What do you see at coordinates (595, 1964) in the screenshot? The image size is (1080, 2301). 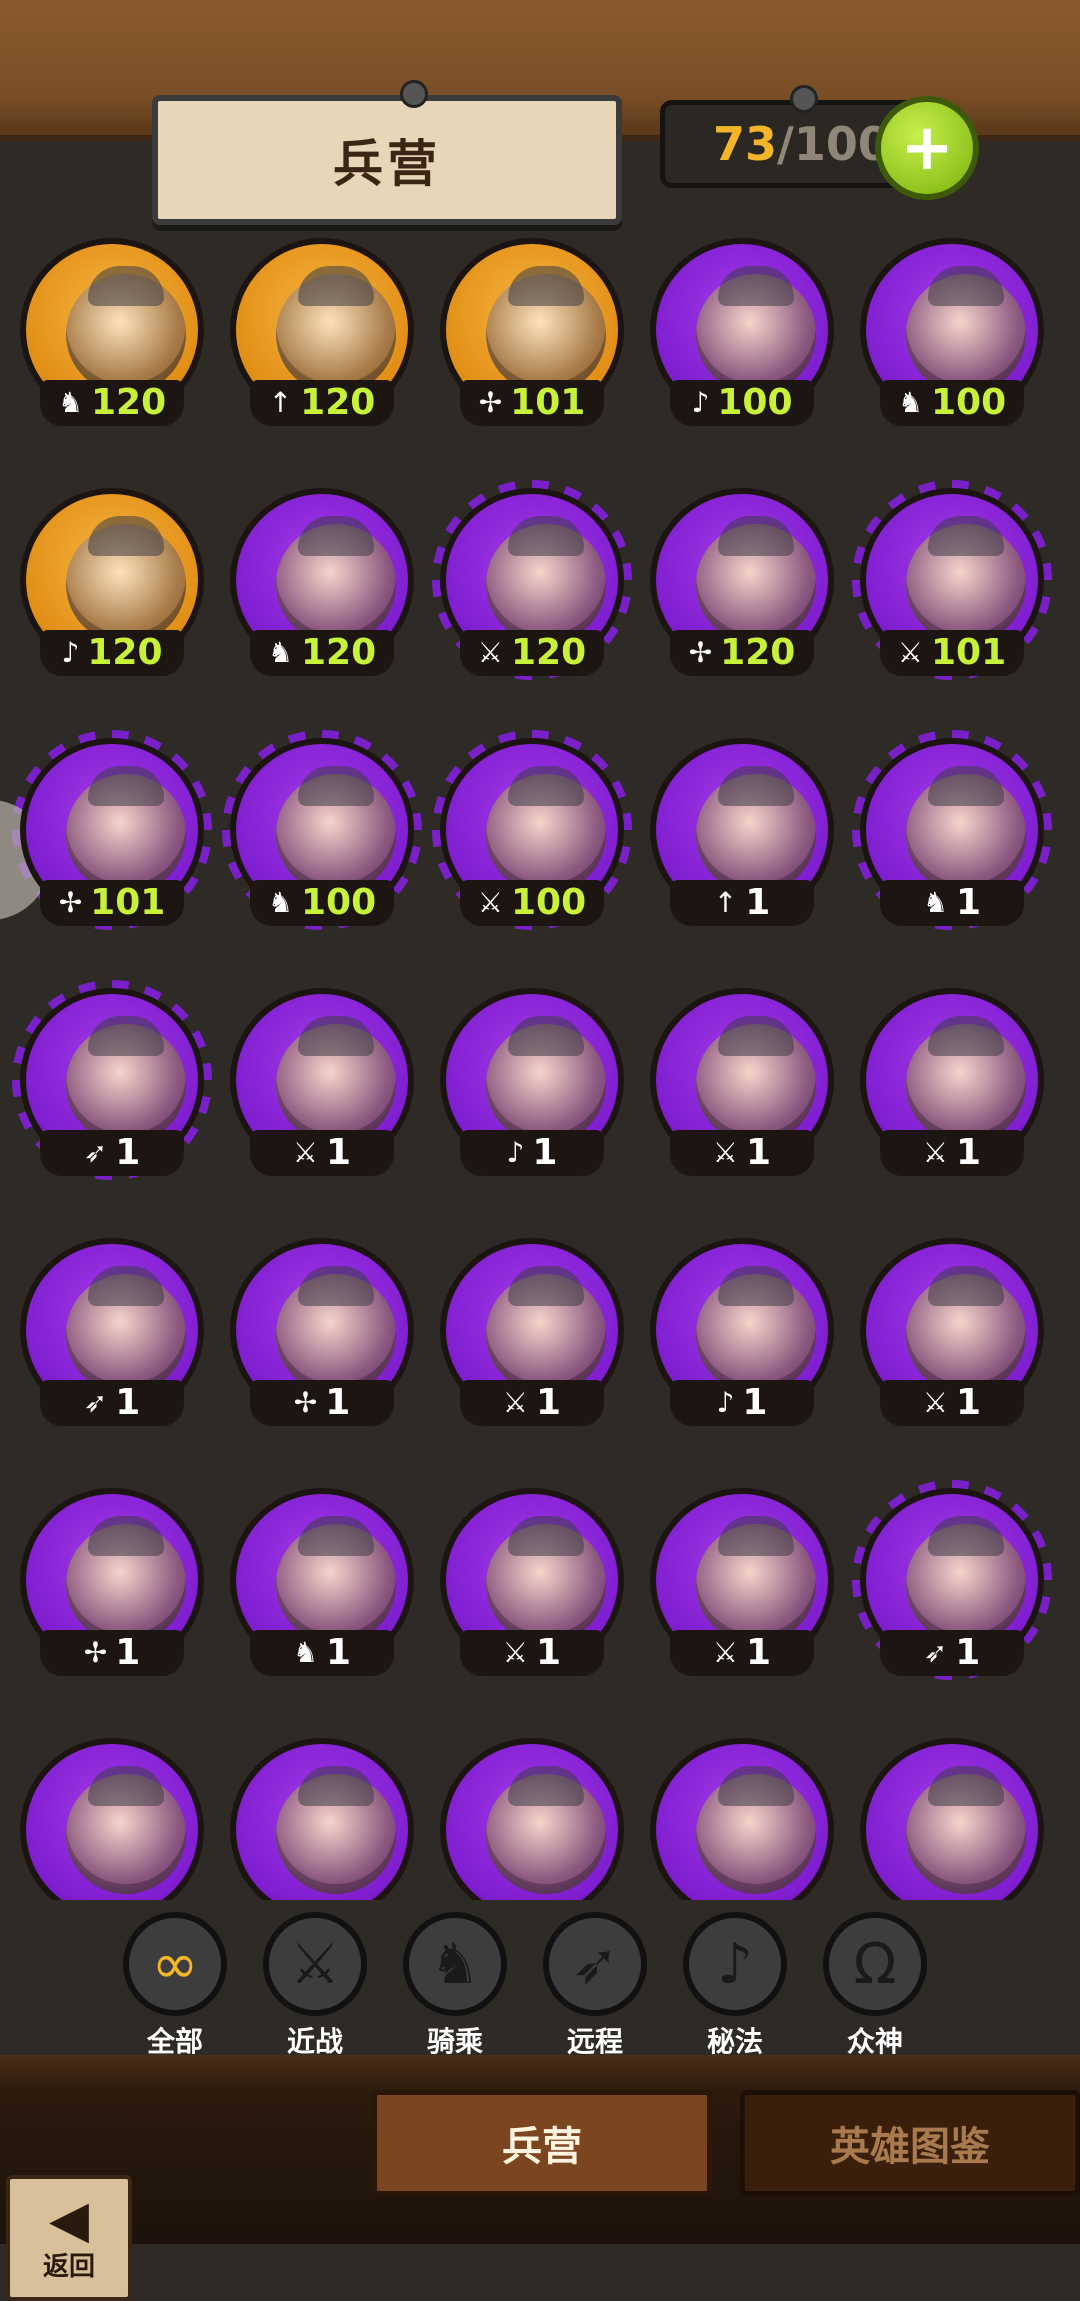 I see `bow-icon: ➶` at bounding box center [595, 1964].